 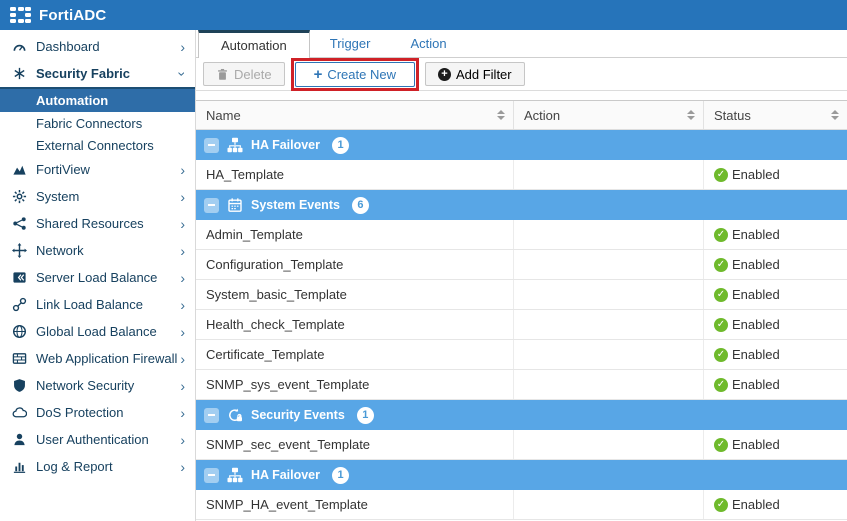 What do you see at coordinates (341, 145) in the screenshot?
I see `group-count-badge: 1` at bounding box center [341, 145].